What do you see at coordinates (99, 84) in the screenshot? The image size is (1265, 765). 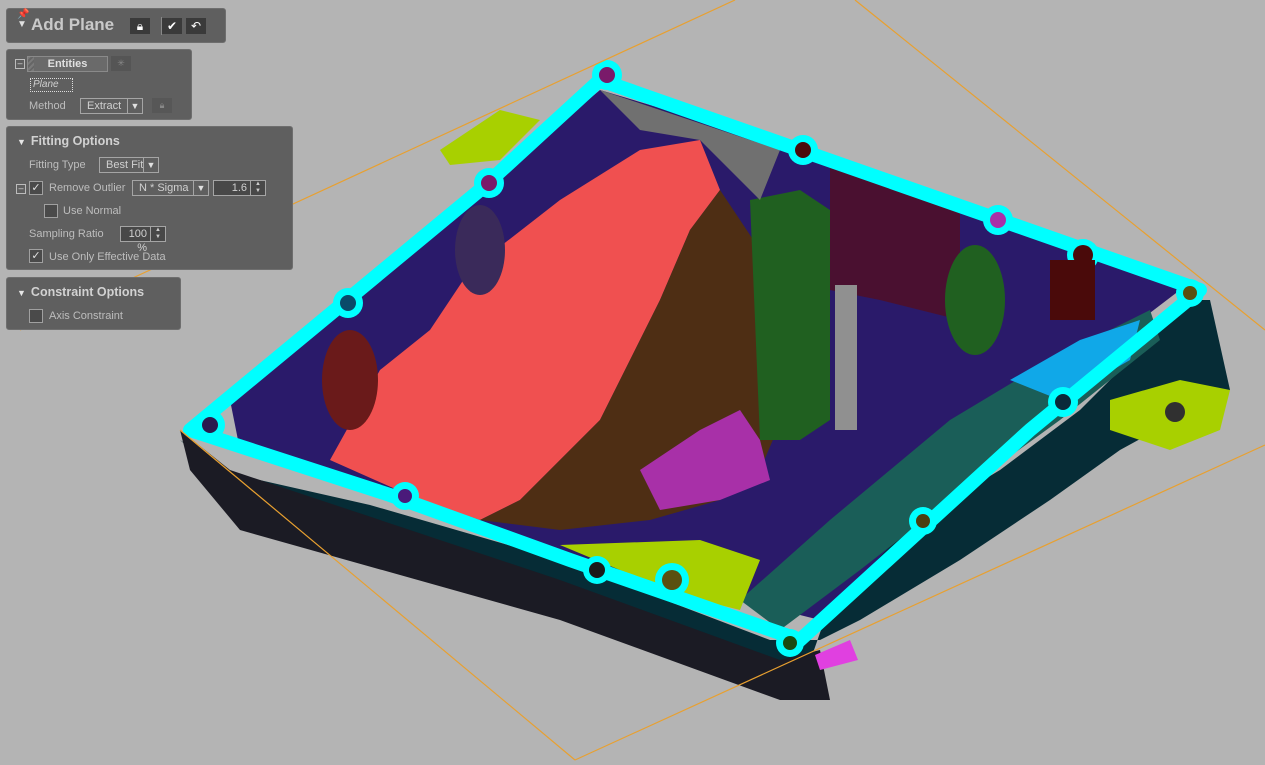 I see `entities-panel: – Entities ✳ Plane Method Extract ▼ 🔒︎` at bounding box center [99, 84].